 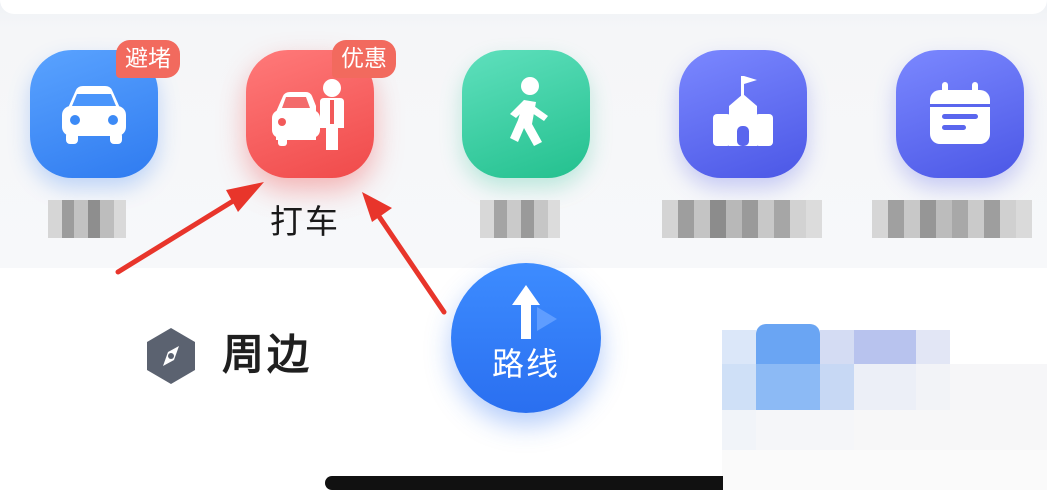 What do you see at coordinates (524, 483) in the screenshot?
I see `home-indicator` at bounding box center [524, 483].